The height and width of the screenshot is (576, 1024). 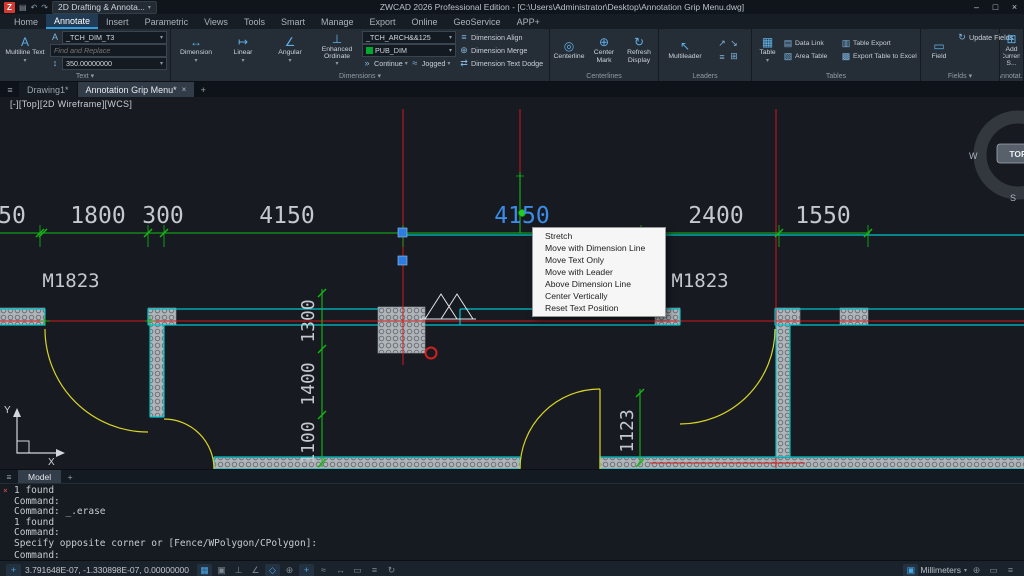 I want to click on linear-button: ↦ Linear ▾, so click(x=243, y=50).